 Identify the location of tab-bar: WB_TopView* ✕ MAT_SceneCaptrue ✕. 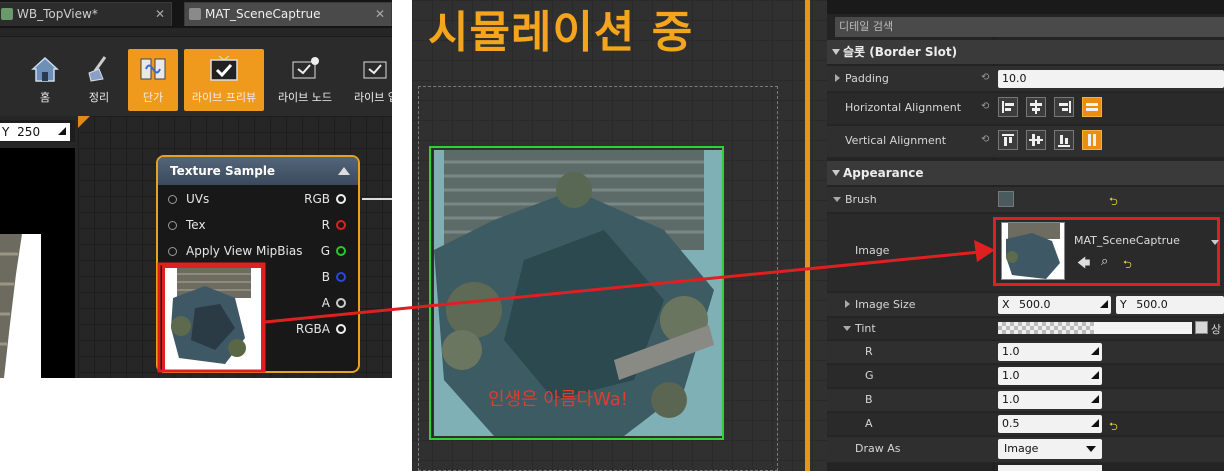
(196, 14).